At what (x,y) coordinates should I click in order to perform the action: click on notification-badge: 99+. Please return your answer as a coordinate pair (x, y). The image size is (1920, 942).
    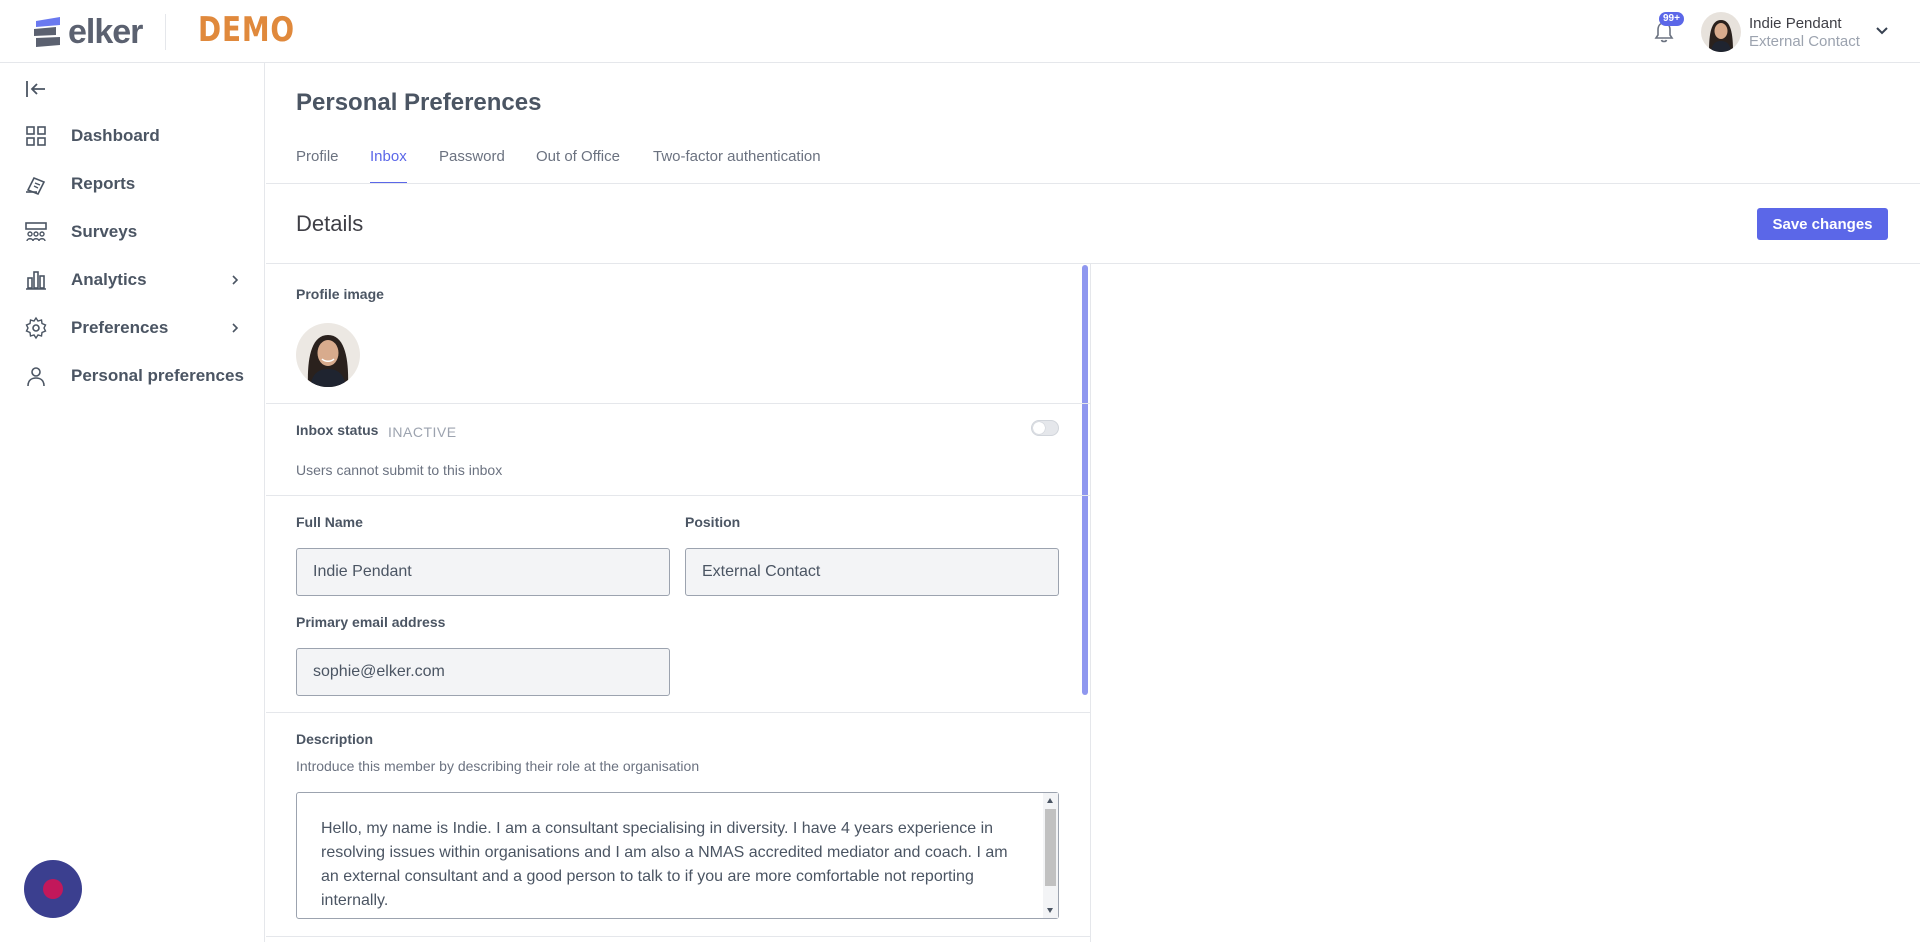
    Looking at the image, I should click on (1671, 19).